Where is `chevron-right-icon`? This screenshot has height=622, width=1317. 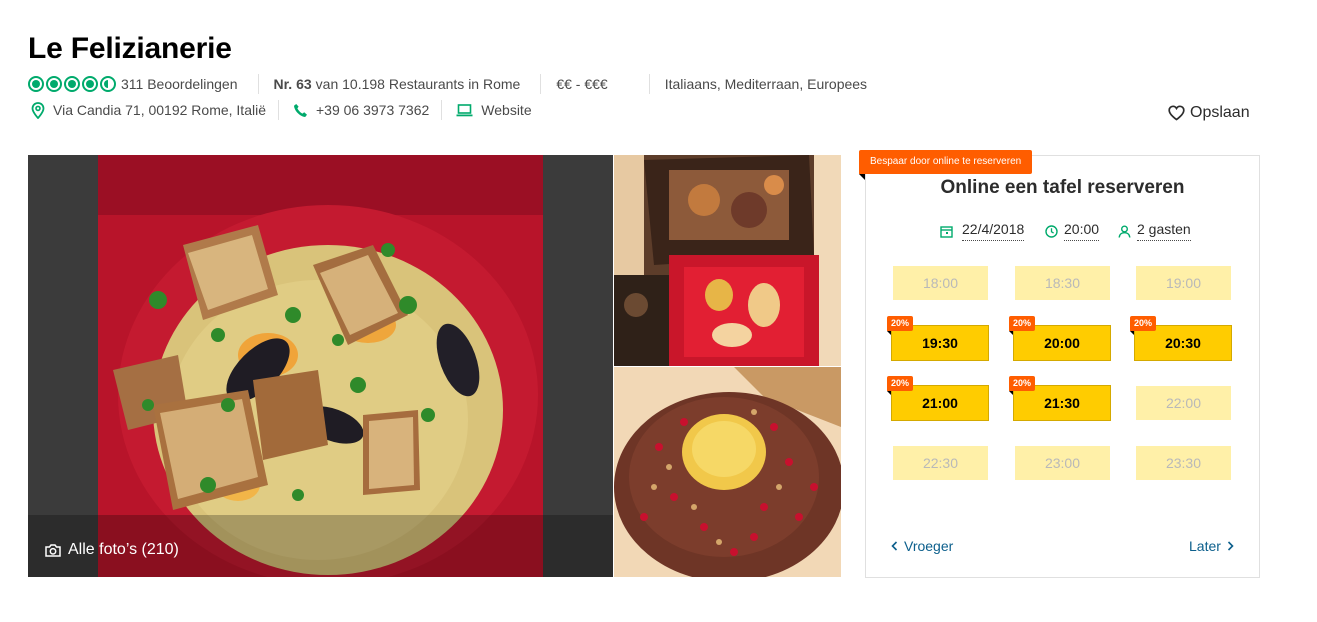 chevron-right-icon is located at coordinates (1230, 546).